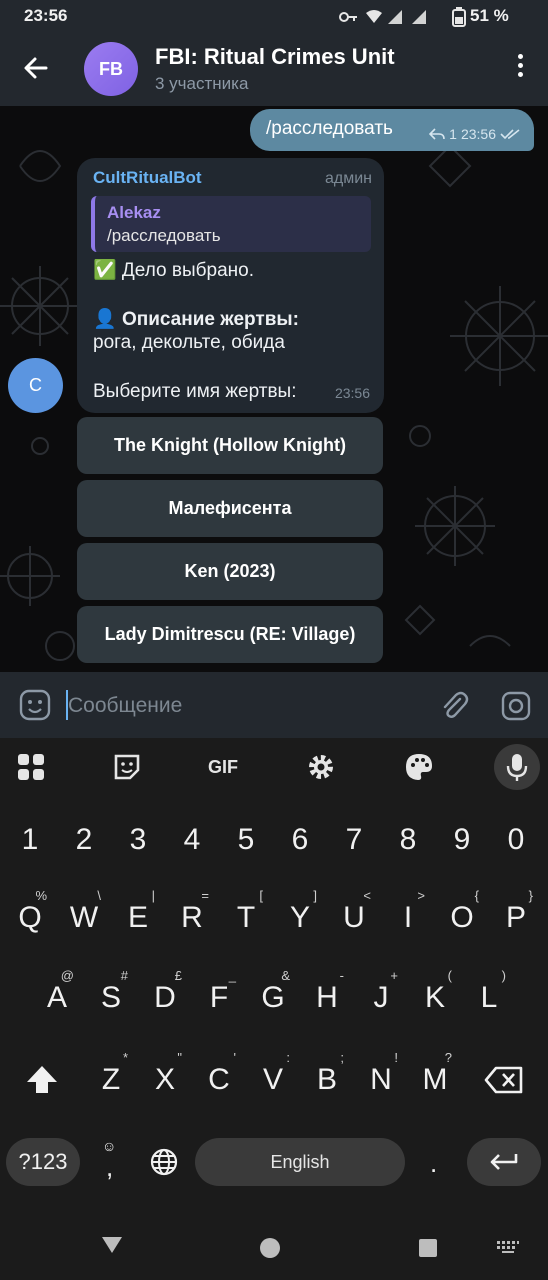 The height and width of the screenshot is (1280, 548). I want to click on key-f-label: F, so click(219, 997).